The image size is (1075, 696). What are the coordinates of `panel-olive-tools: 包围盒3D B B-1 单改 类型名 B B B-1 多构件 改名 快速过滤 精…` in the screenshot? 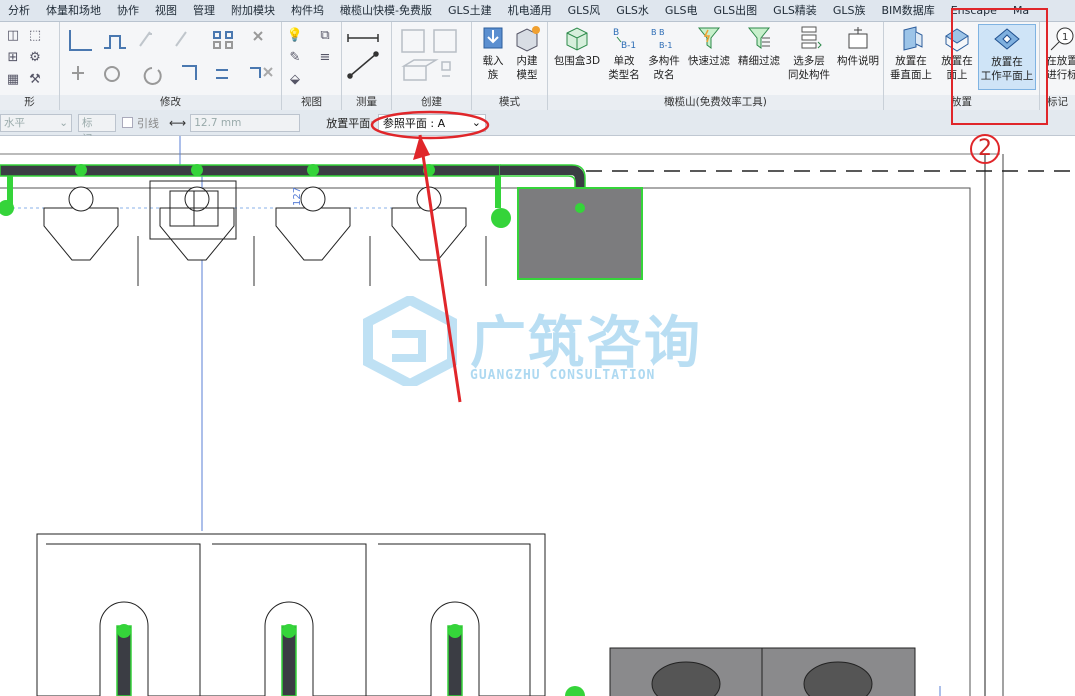 It's located at (716, 66).